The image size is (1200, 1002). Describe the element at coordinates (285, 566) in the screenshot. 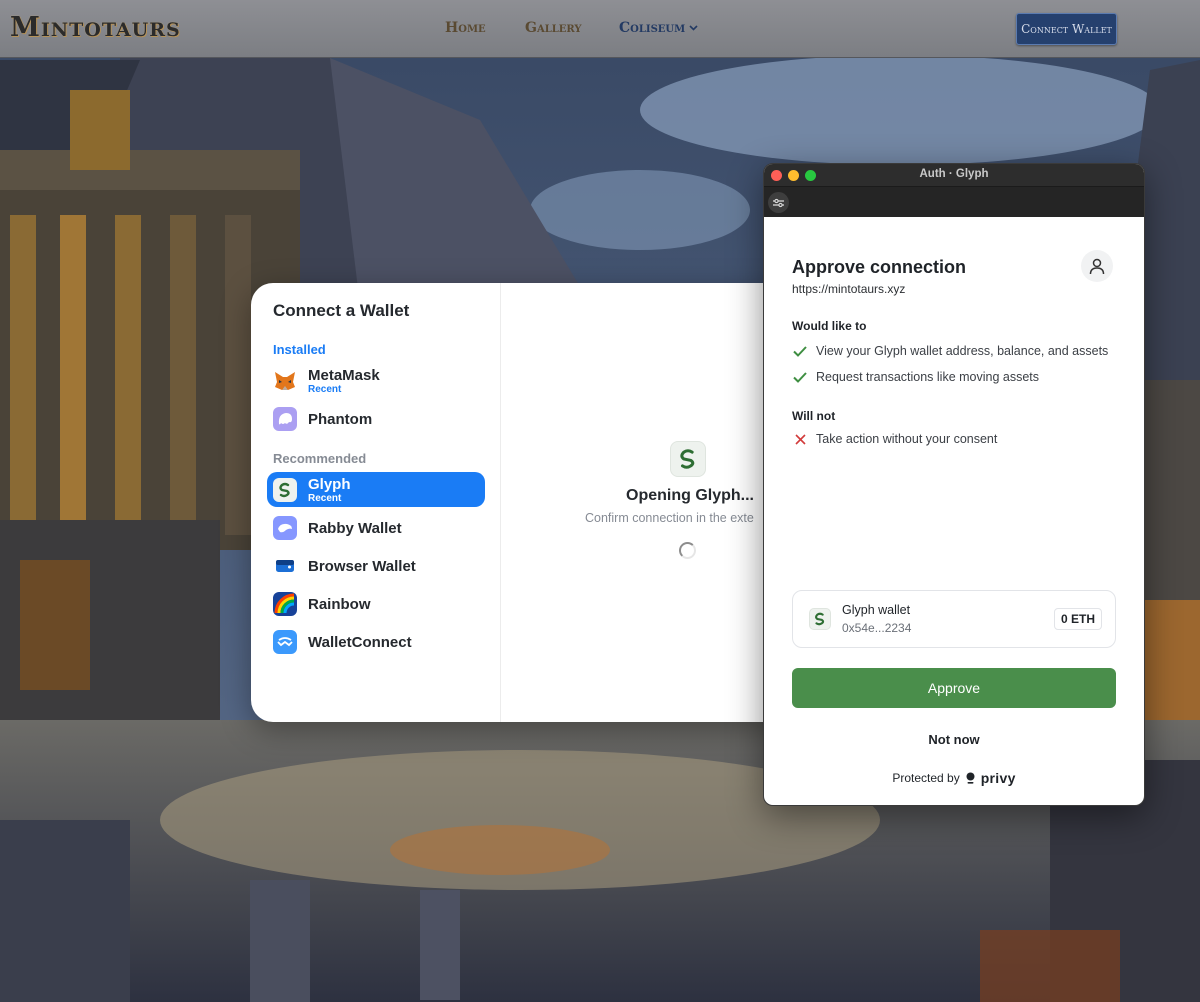

I see `browser-wallet-icon` at that location.